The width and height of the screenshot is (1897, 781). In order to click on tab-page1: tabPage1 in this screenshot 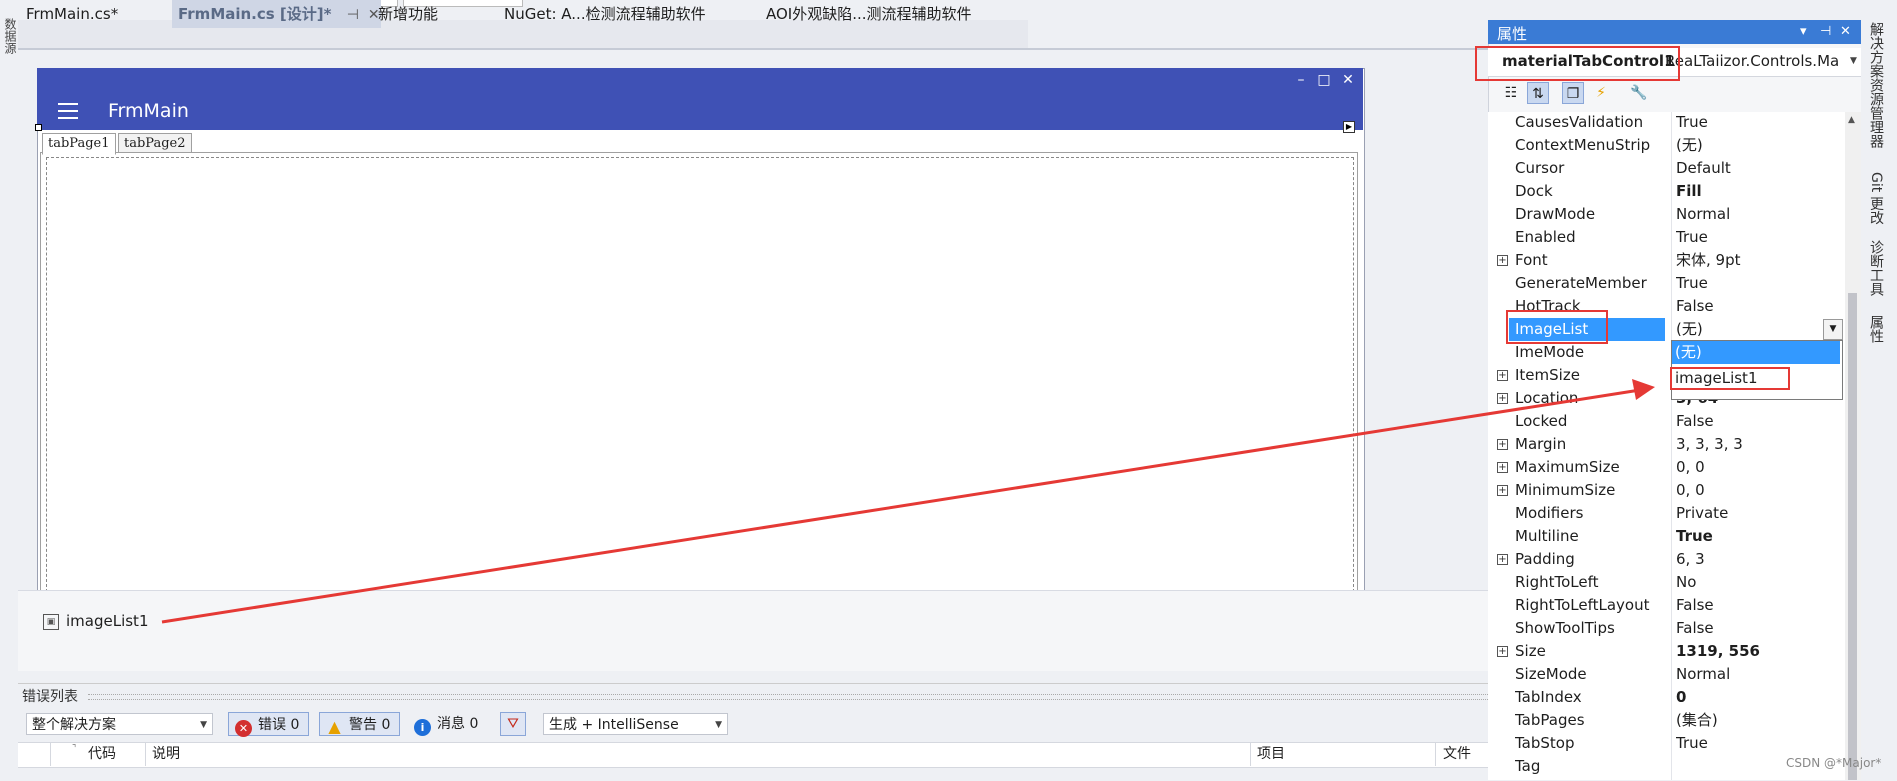, I will do `click(79, 144)`.